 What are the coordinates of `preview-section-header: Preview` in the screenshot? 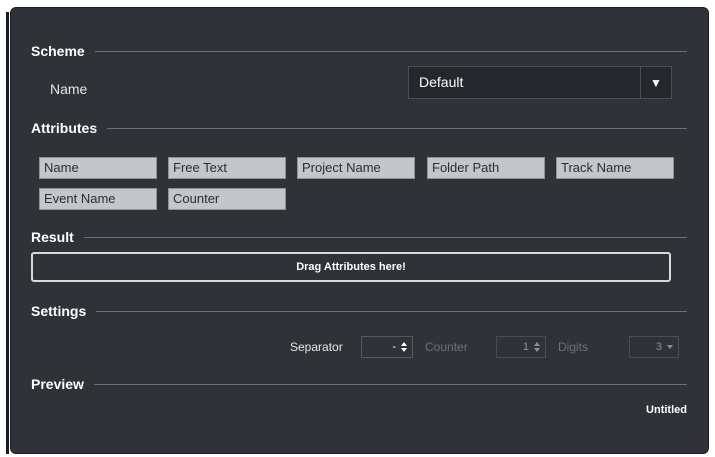 It's located at (359, 384).